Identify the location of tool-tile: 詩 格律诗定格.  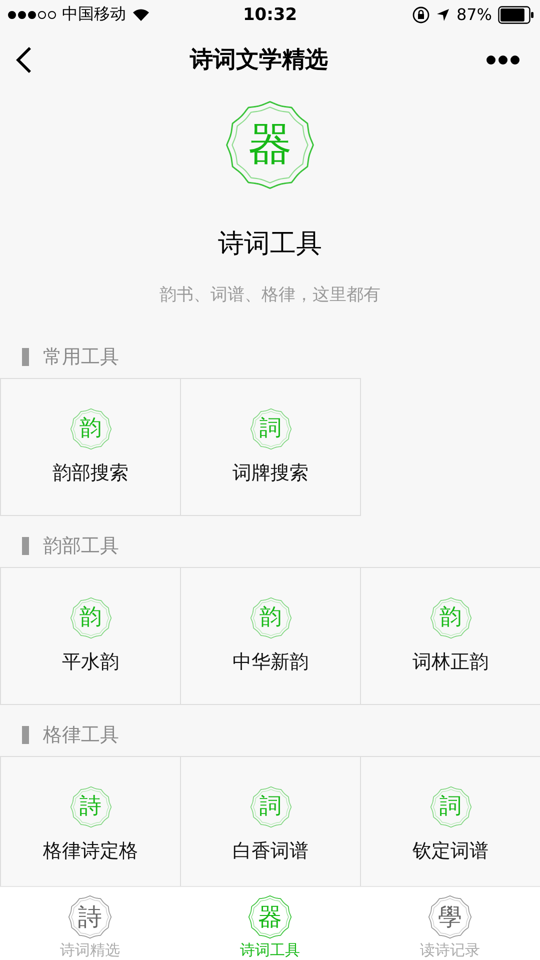
(90, 821).